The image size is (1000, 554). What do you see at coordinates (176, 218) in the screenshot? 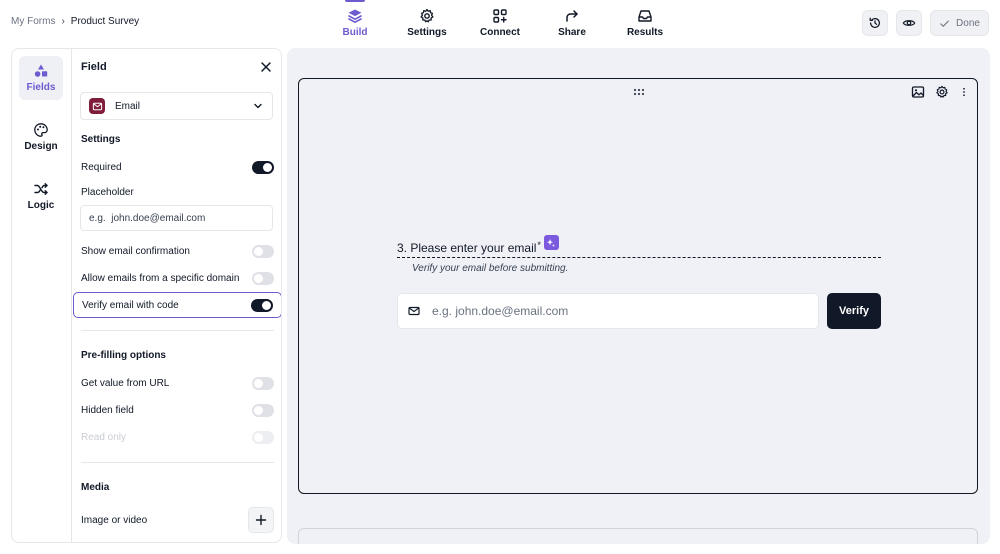
I see `placeholder-input` at bounding box center [176, 218].